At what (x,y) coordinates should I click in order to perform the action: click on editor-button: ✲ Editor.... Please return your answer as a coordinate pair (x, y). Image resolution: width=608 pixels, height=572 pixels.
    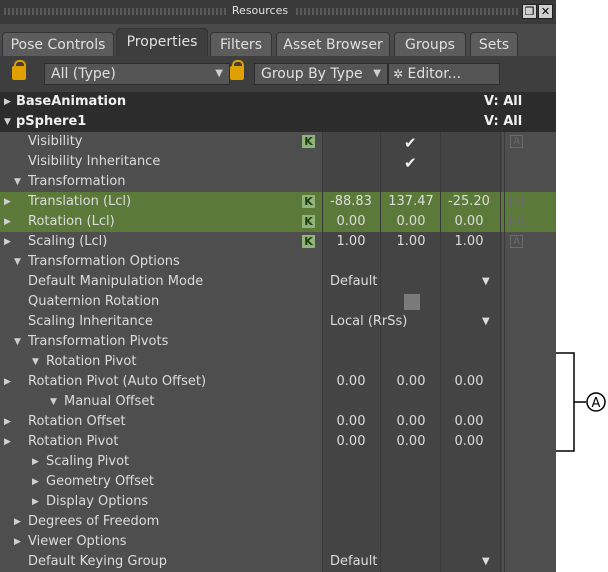
    Looking at the image, I should click on (444, 74).